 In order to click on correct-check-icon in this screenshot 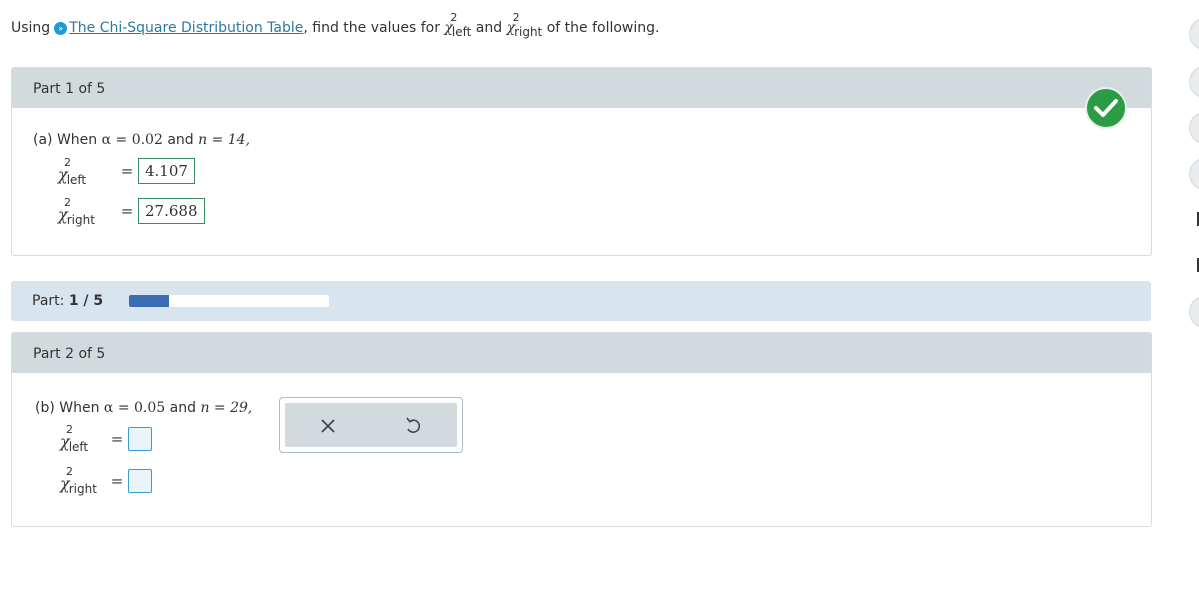, I will do `click(1106, 108)`.